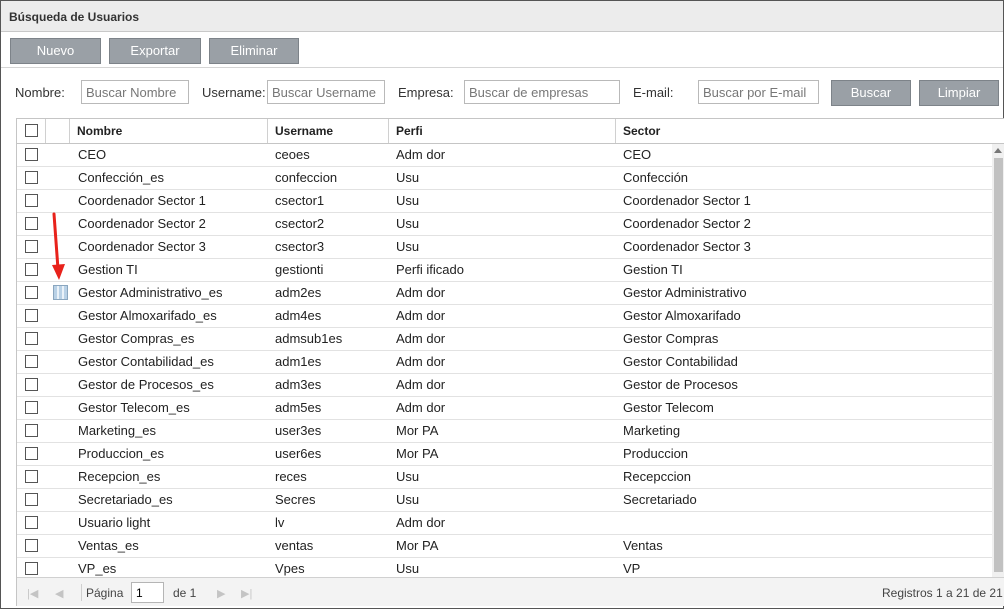 This screenshot has height=609, width=1004. Describe the element at coordinates (300, 223) in the screenshot. I see `cell-username: csector2` at that location.